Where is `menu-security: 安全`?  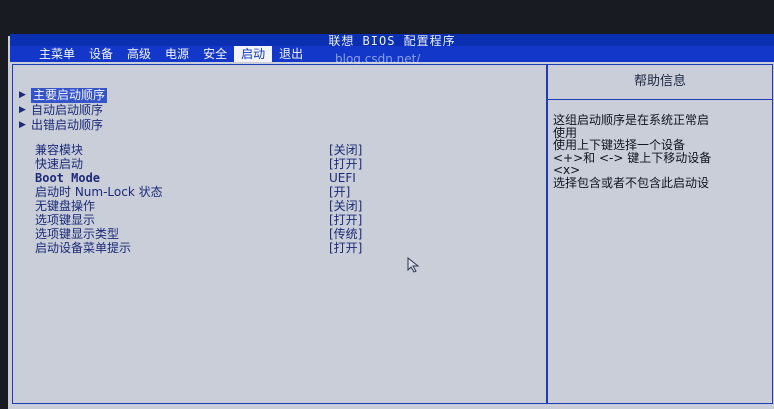 menu-security: 安全 is located at coordinates (215, 54).